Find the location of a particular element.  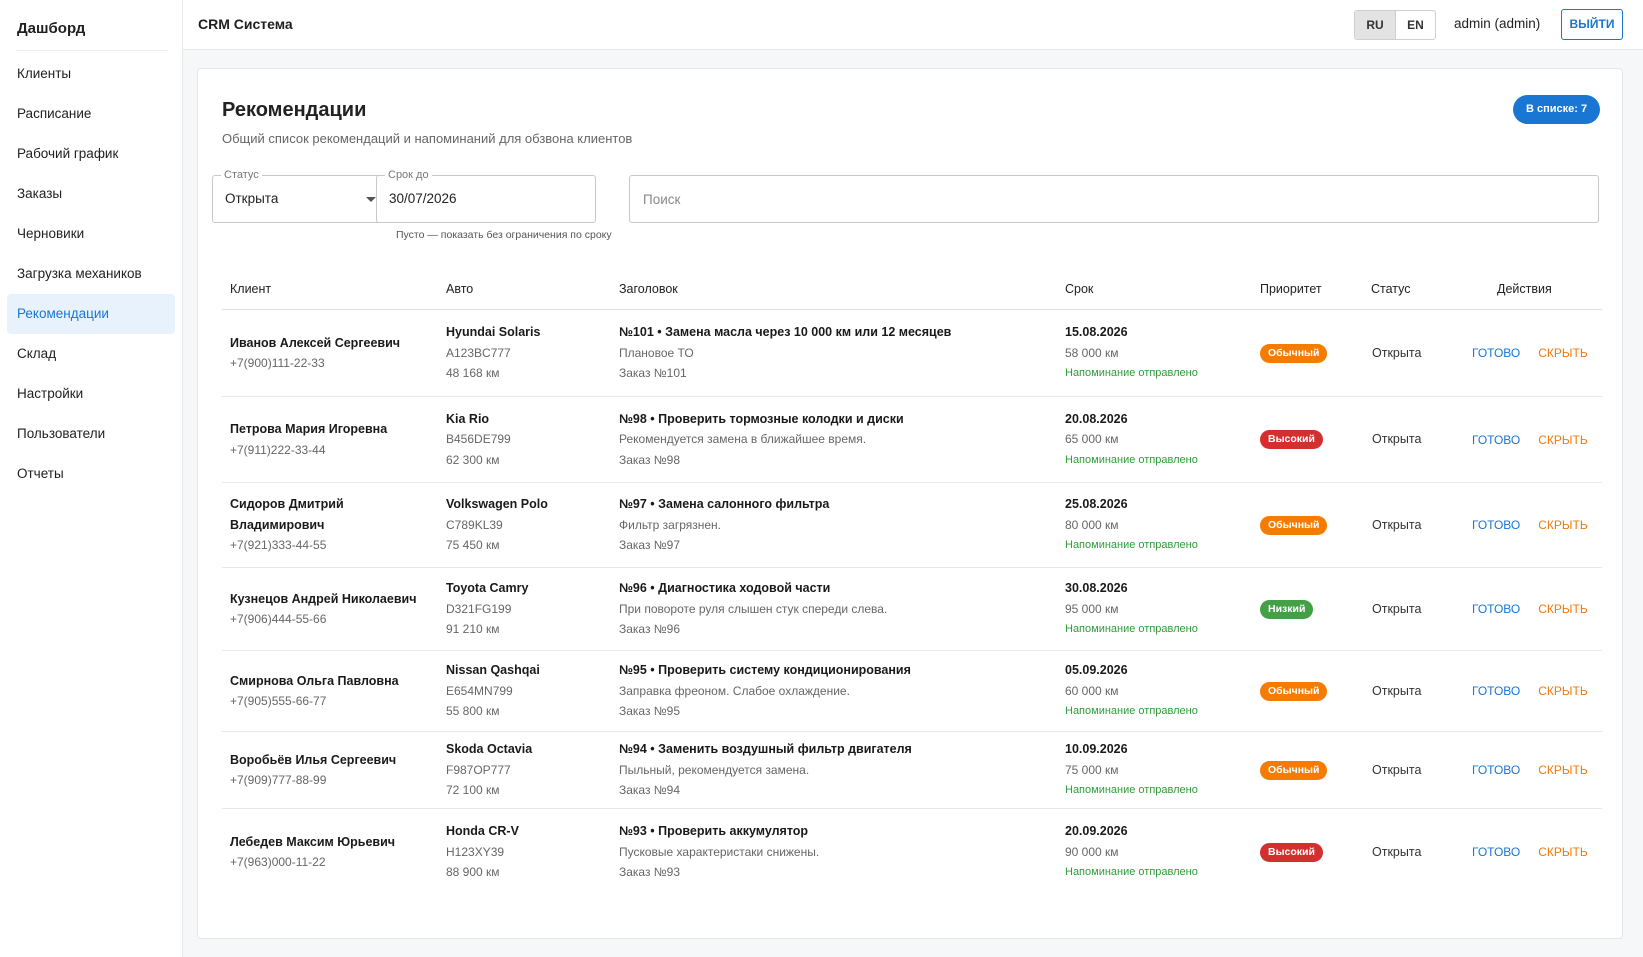

priority-badge: Высокий is located at coordinates (1291, 852).